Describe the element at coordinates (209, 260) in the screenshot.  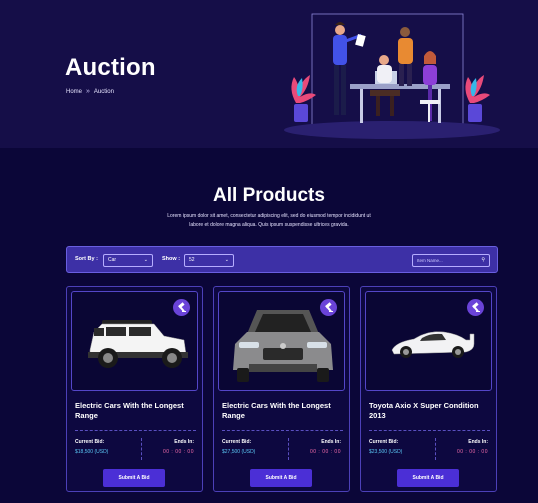
I see `show-select: 52 ⌄` at that location.